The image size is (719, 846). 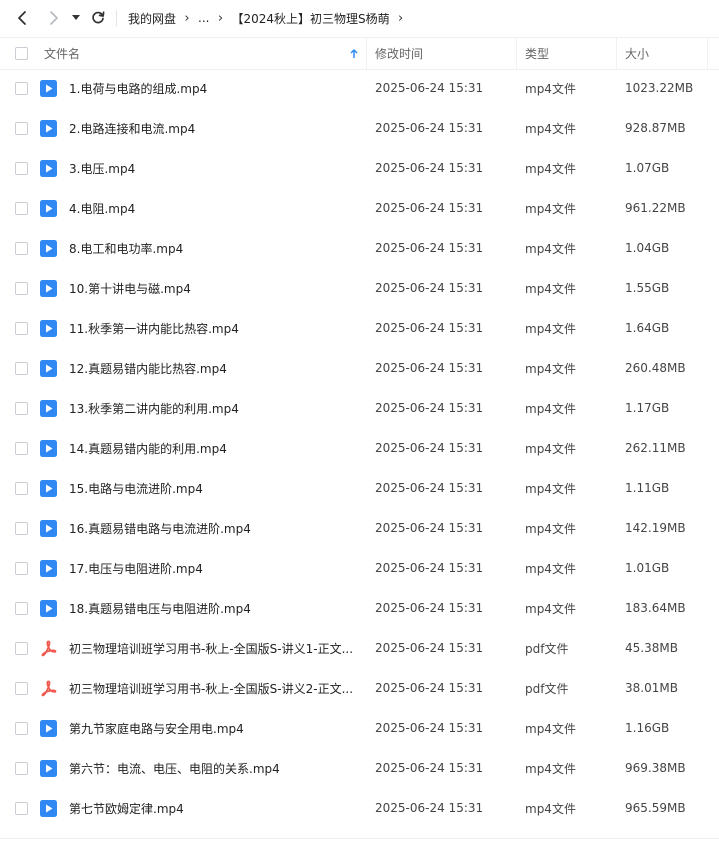 I want to click on back-button, so click(x=22, y=18).